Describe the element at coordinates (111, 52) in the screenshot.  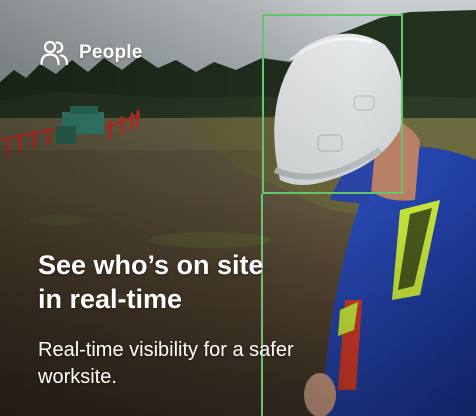
I see `badge-label: People` at that location.